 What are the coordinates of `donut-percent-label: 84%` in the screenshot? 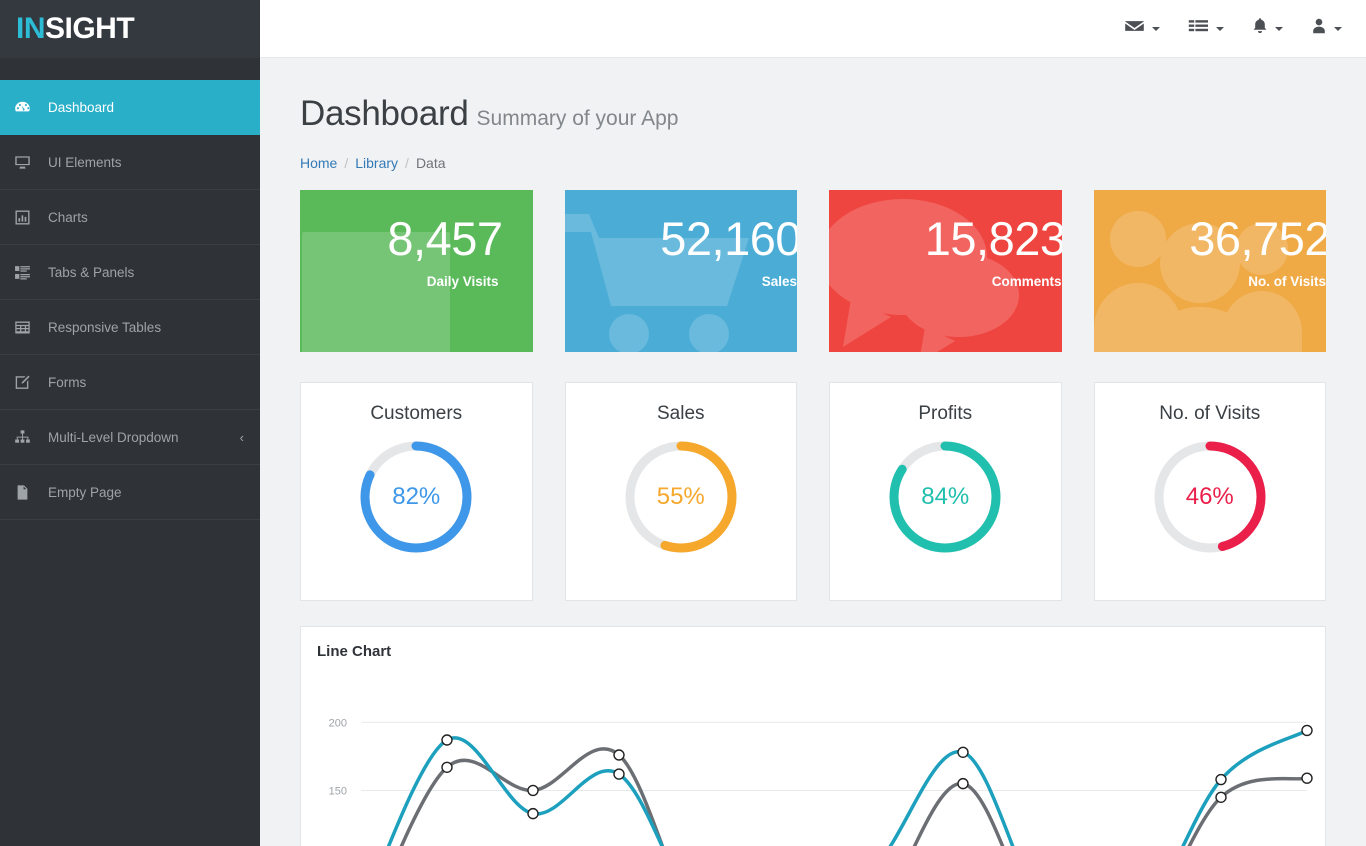 It's located at (945, 496).